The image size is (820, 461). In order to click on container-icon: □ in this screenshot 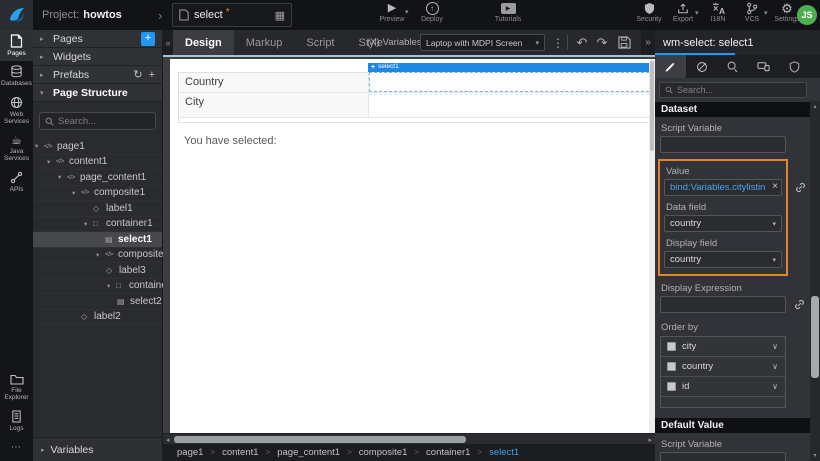, I will do `click(95, 224)`.